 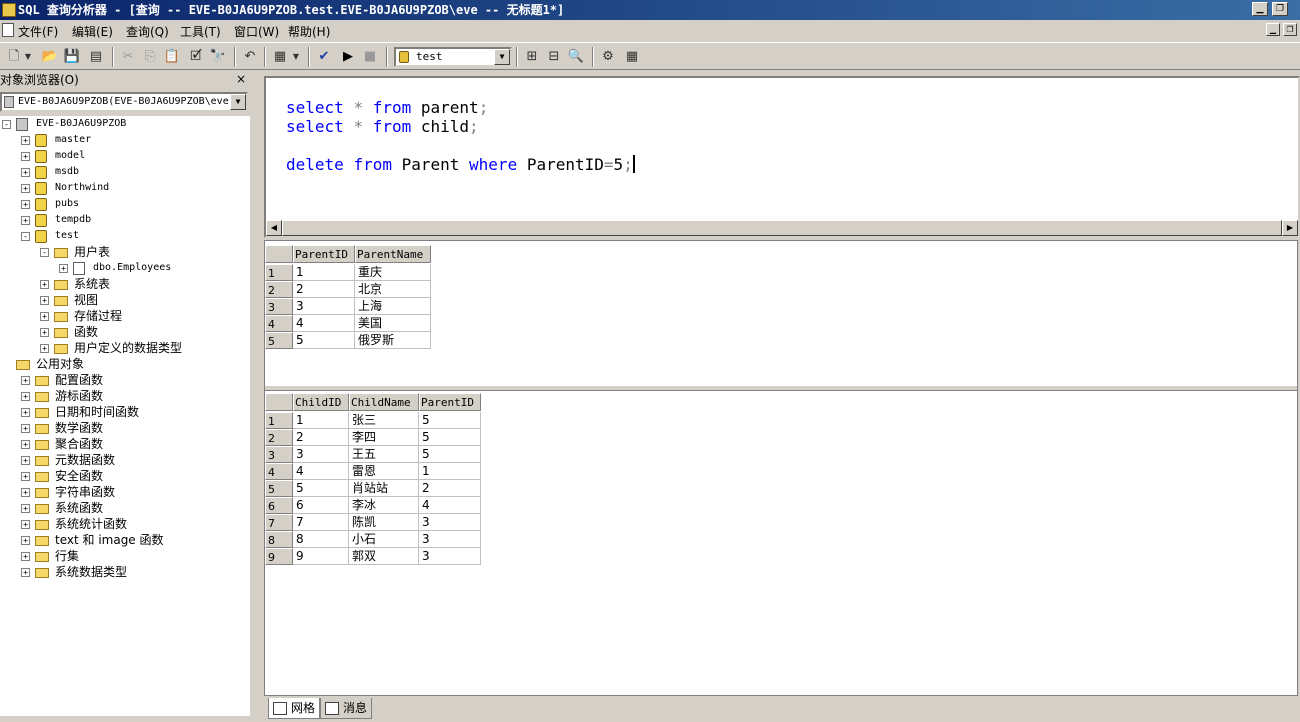 I want to click on database-select: test ▼, so click(x=453, y=57).